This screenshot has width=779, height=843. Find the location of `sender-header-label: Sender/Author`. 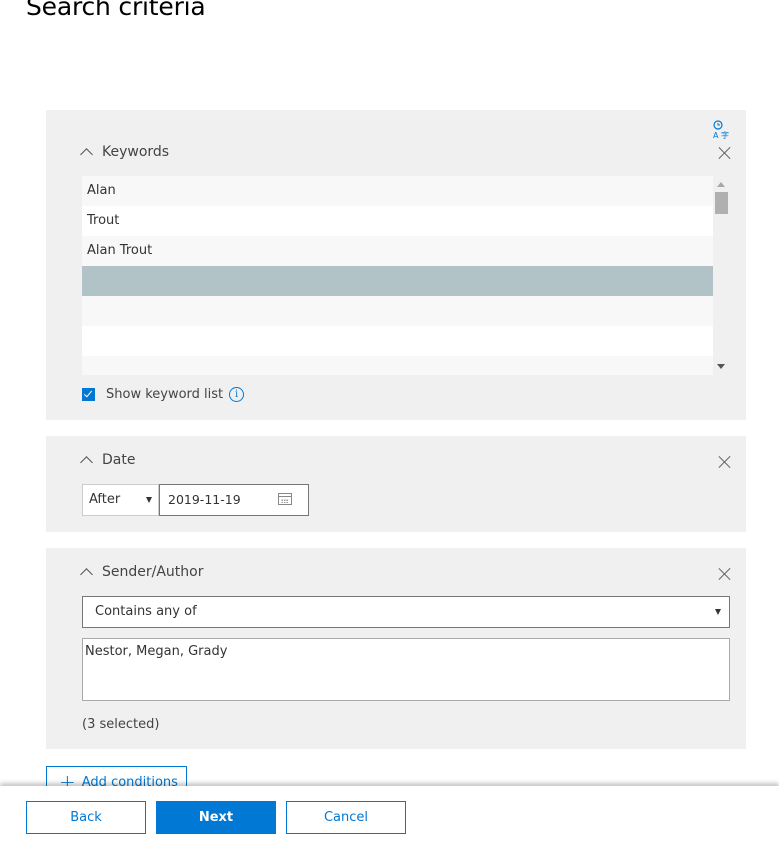

sender-header-label: Sender/Author is located at coordinates (153, 572).